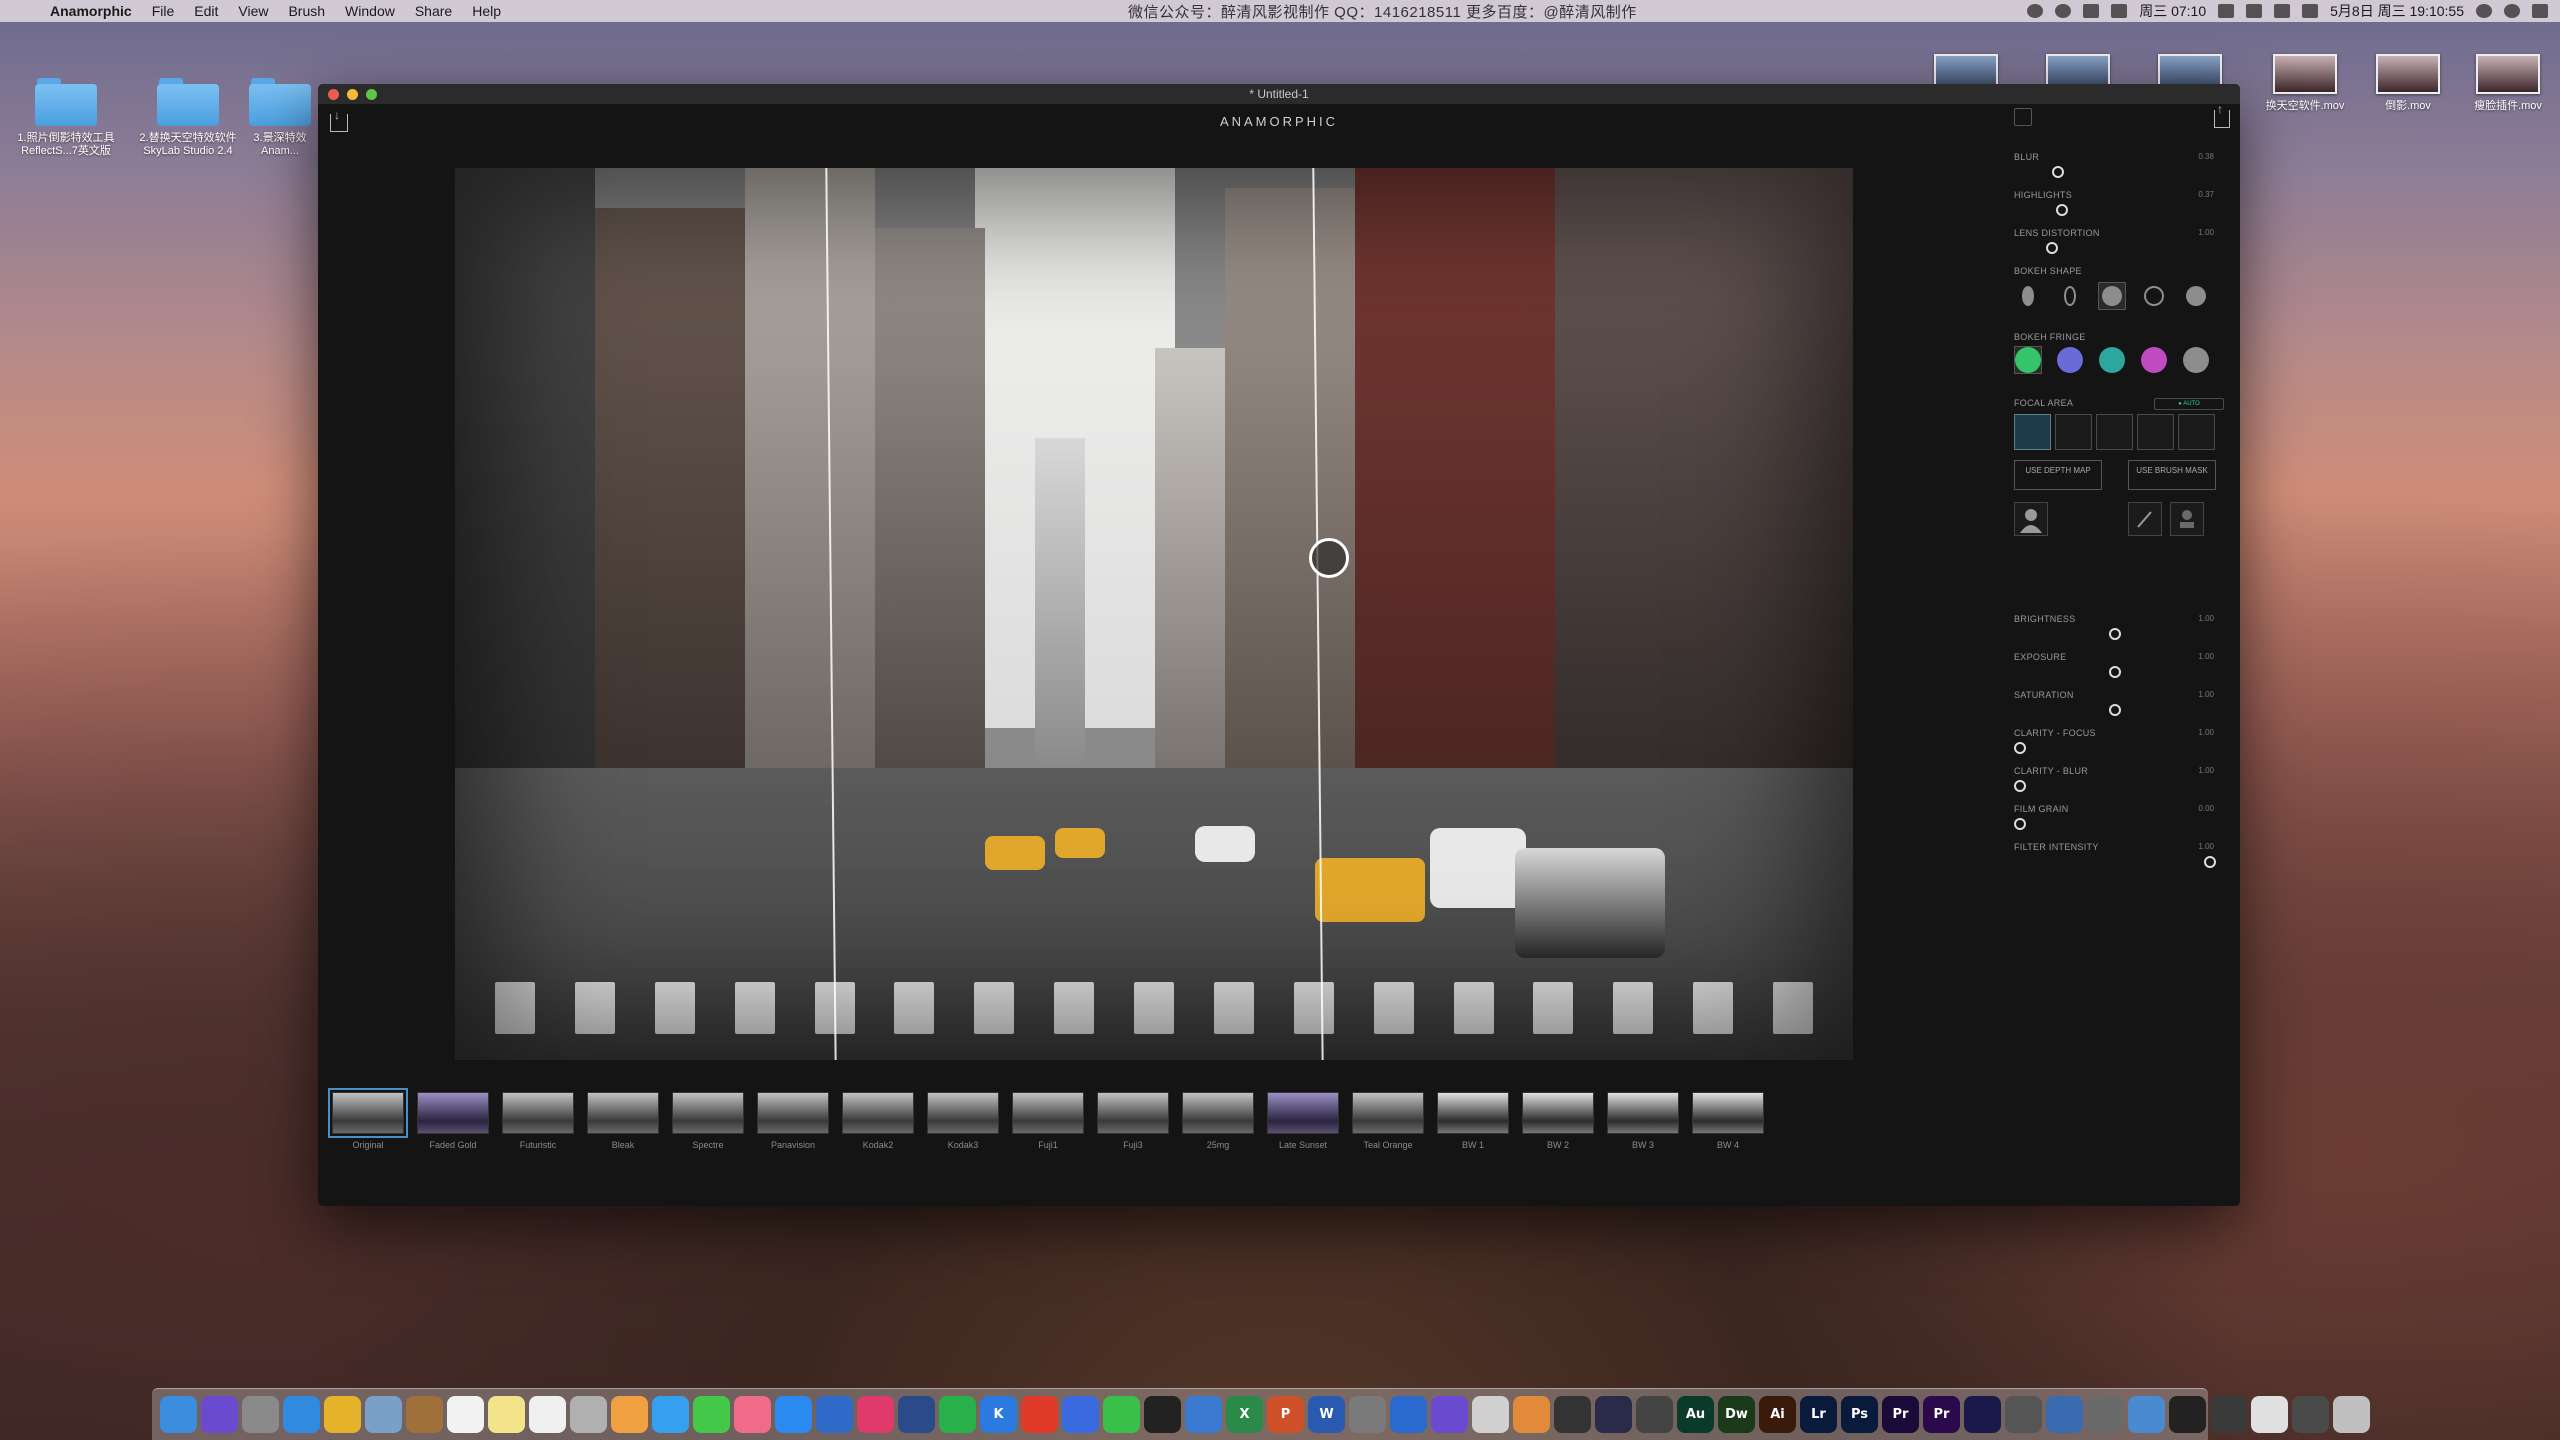 The image size is (2560, 1440). Describe the element at coordinates (2119, 817) in the screenshot. I see `film-grain-slider: FILM GRAIN 0.00` at that location.